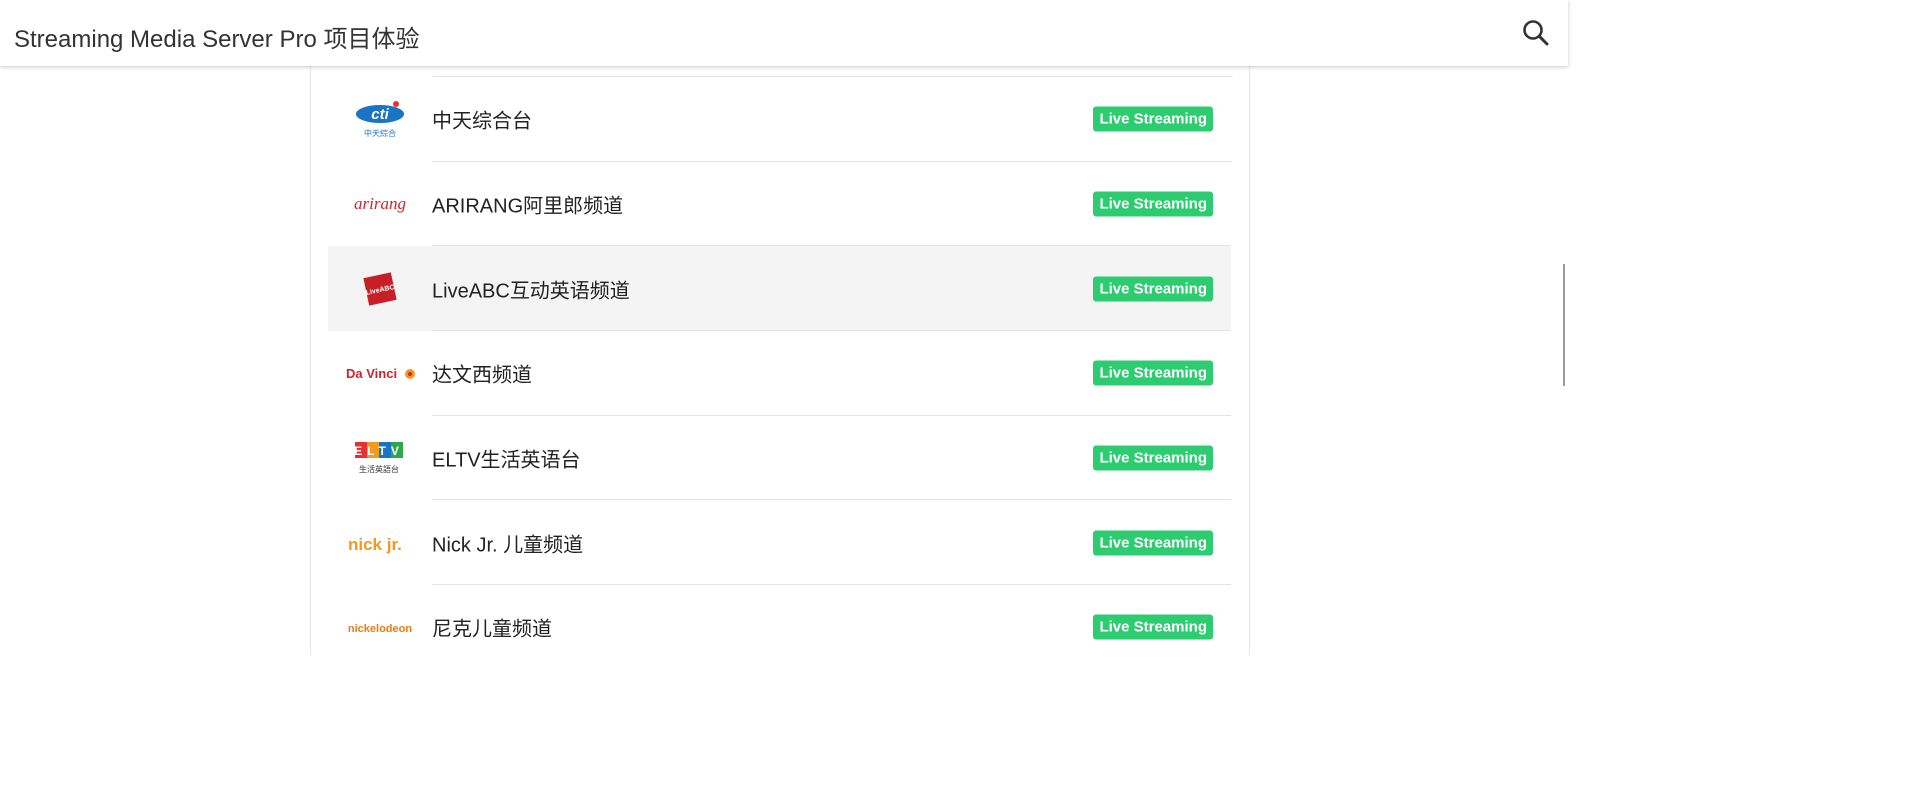  Describe the element at coordinates (779, 204) in the screenshot. I see `channel-item: arirang ARIRANG阿里郎频道 Live Streaming` at that location.